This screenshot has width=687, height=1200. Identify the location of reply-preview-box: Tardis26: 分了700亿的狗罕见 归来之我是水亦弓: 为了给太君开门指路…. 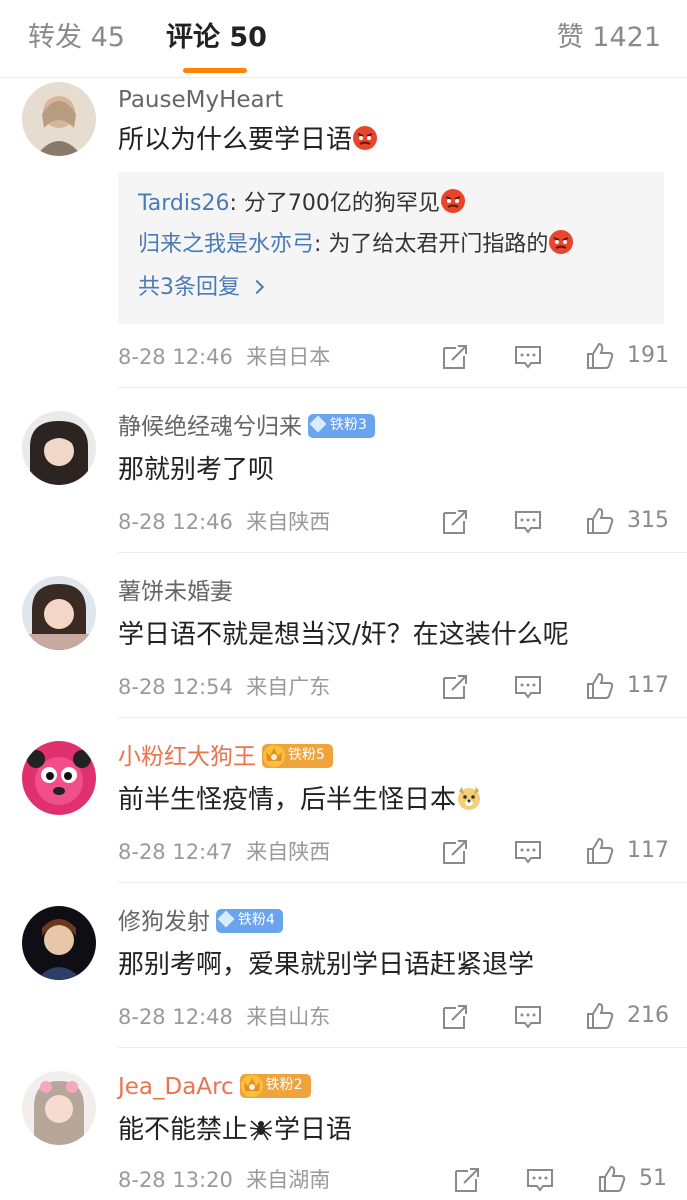
(391, 248).